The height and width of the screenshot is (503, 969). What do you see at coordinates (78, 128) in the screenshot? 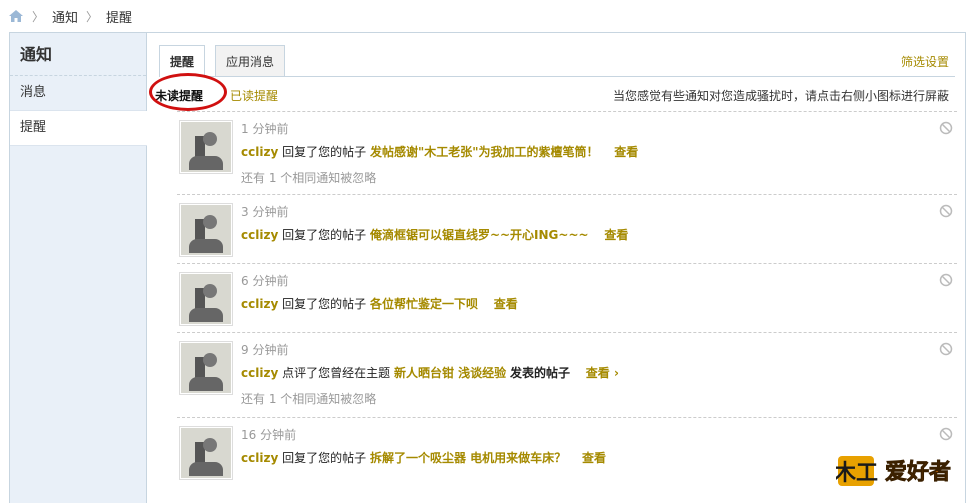
I see `sidebar-item-reminders: 提醒` at bounding box center [78, 128].